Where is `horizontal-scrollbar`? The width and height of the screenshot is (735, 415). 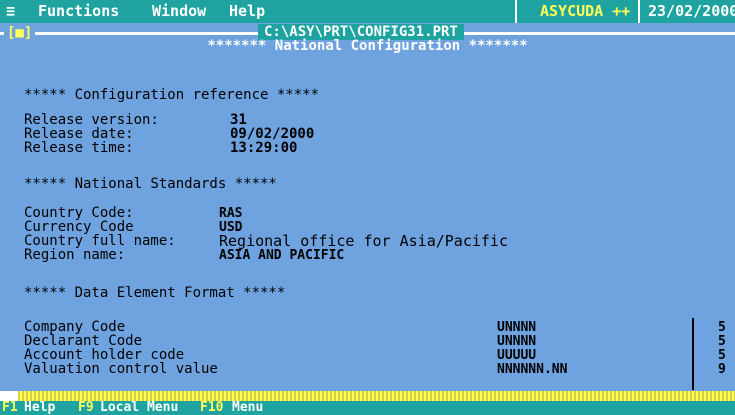 horizontal-scrollbar is located at coordinates (367, 396).